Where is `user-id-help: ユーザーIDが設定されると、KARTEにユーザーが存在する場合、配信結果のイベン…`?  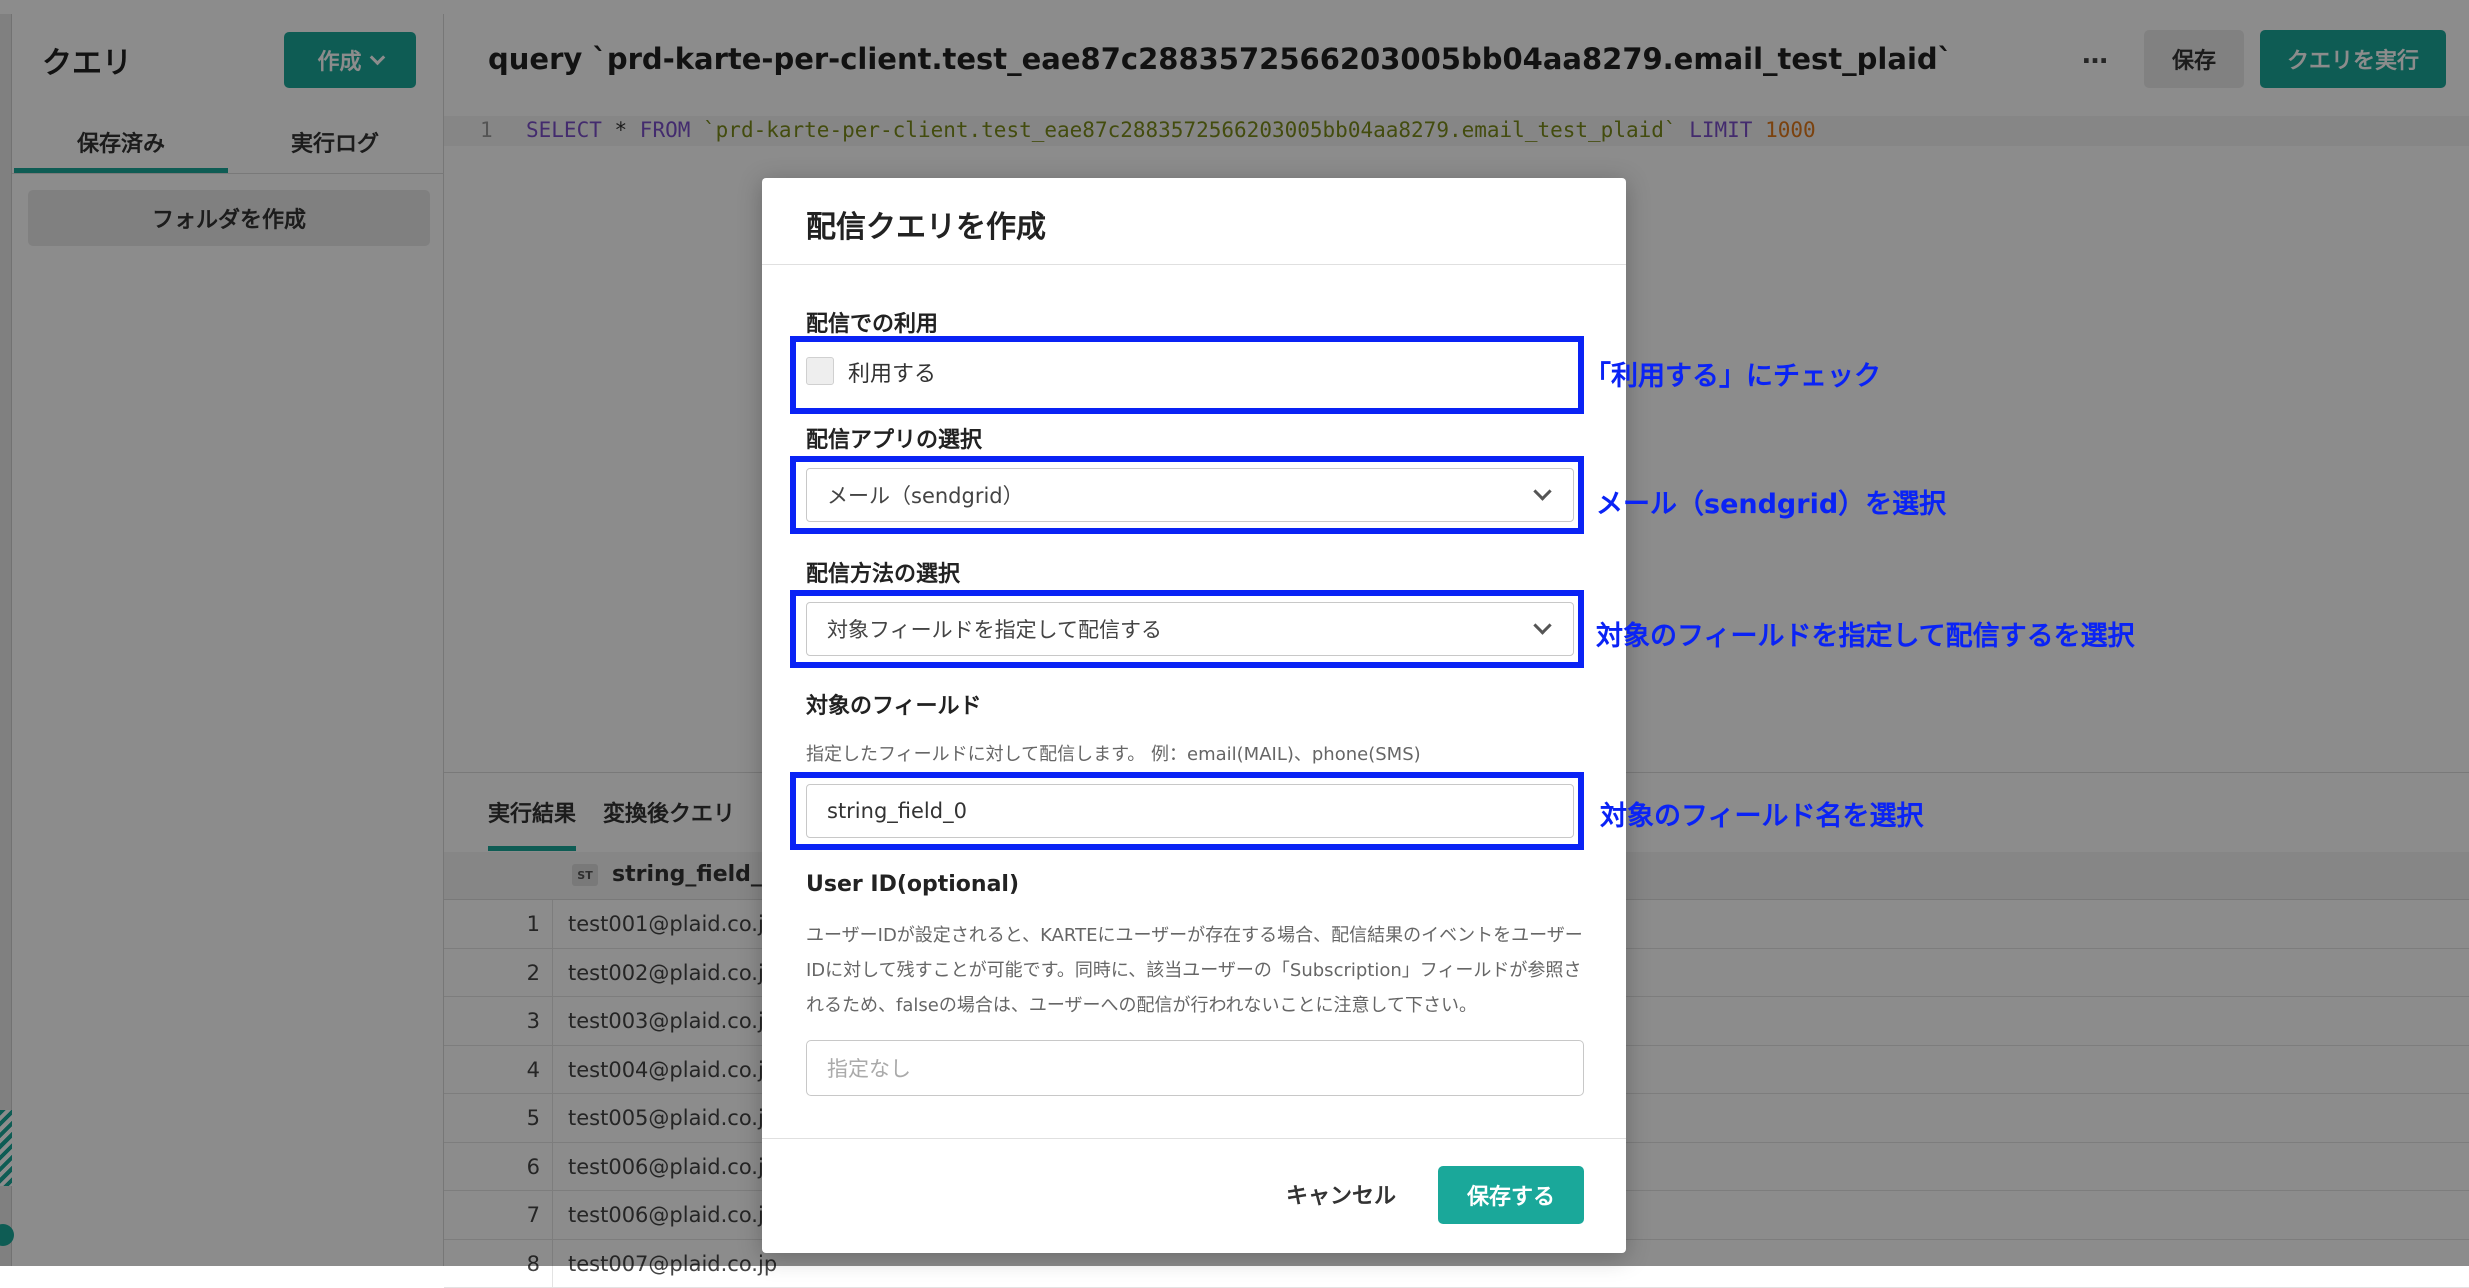 user-id-help: ユーザーIDが設定されると、KARTEにユーザーが存在する場合、配信結果のイベン… is located at coordinates (1201, 970).